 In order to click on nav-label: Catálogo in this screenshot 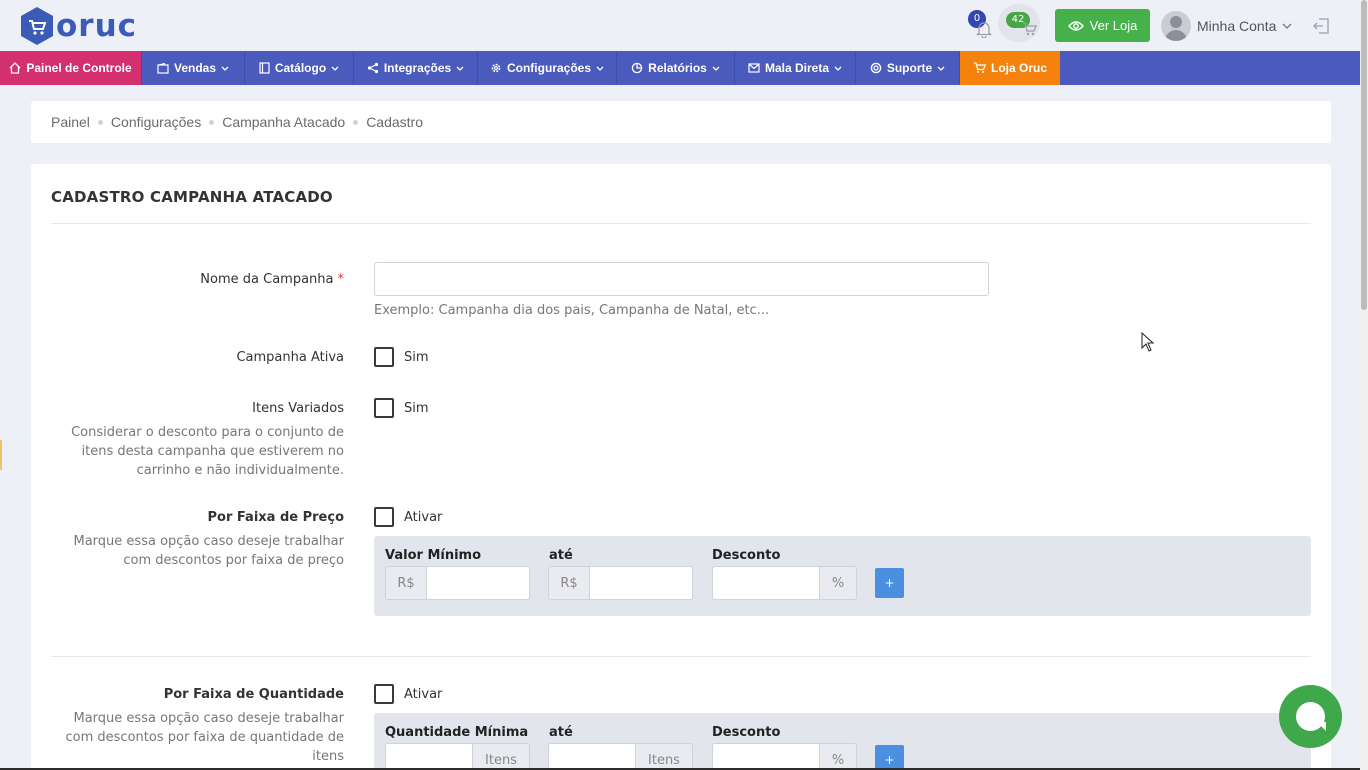, I will do `click(300, 68)`.